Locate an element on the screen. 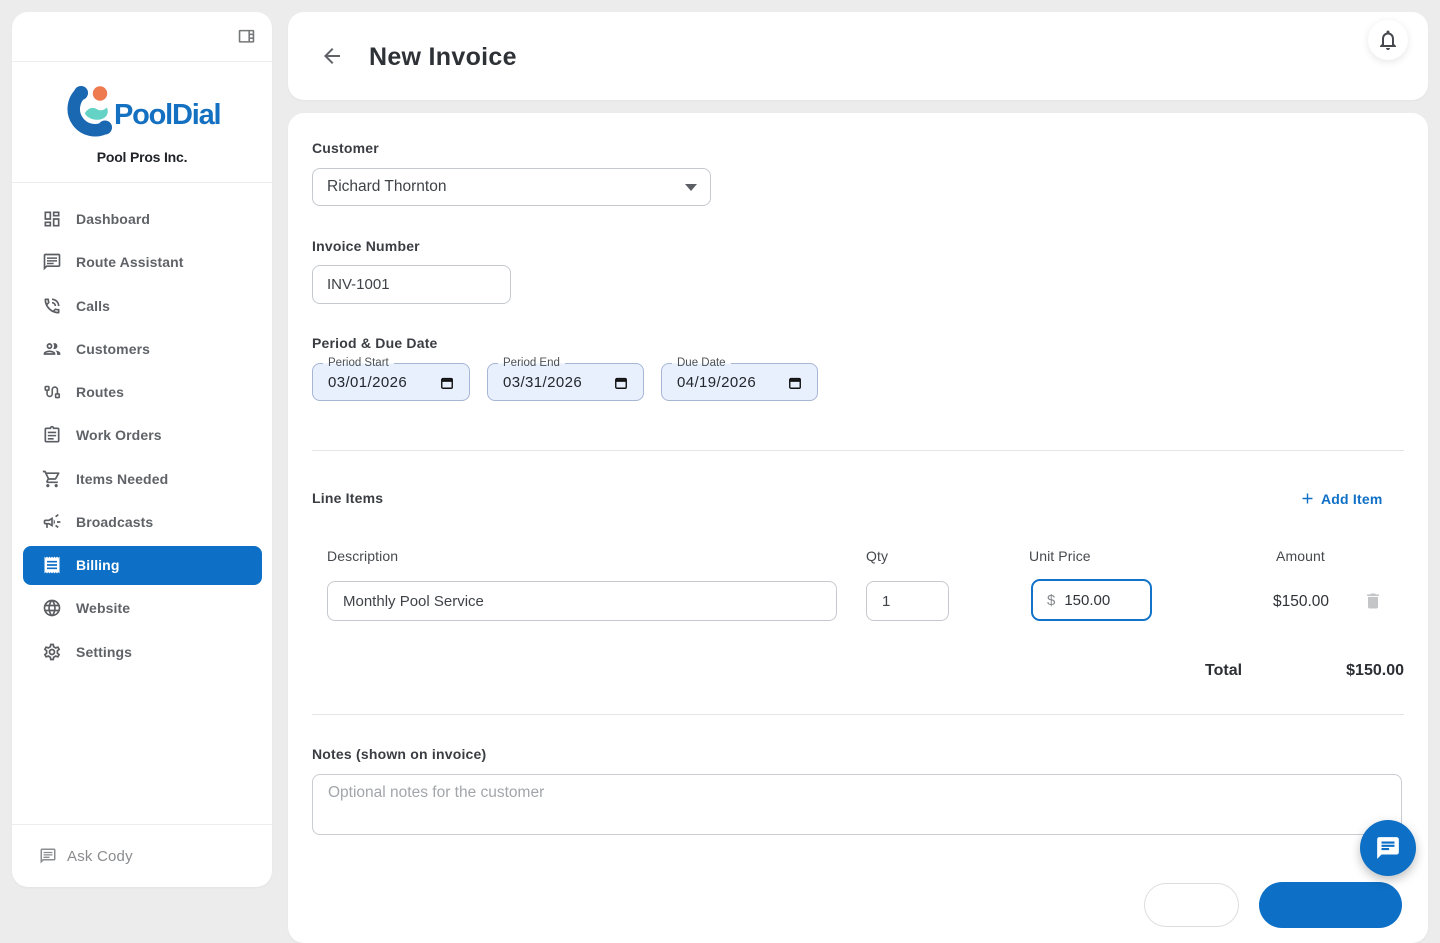  svg-text: PoolDial is located at coordinates (167, 115).